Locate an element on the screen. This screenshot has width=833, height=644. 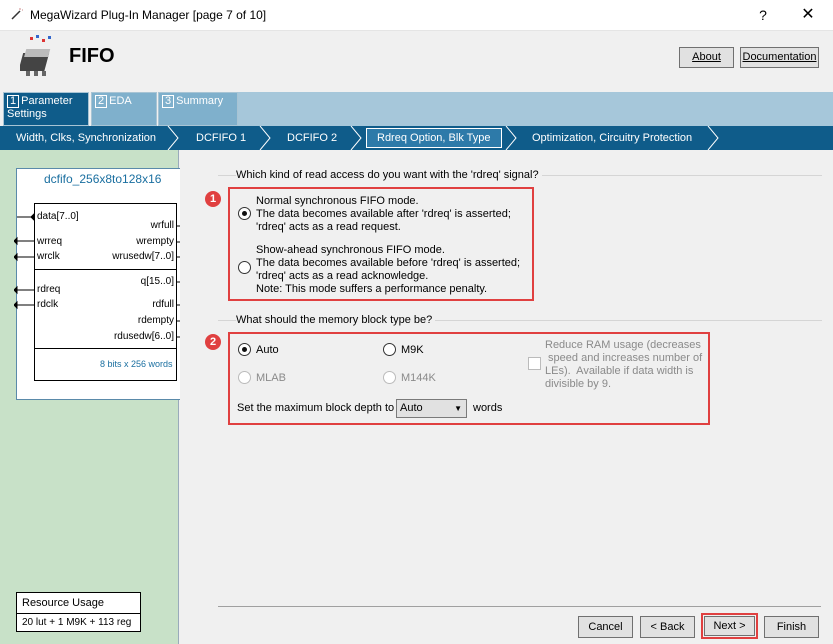
help-button: ? is located at coordinates (763, 15).